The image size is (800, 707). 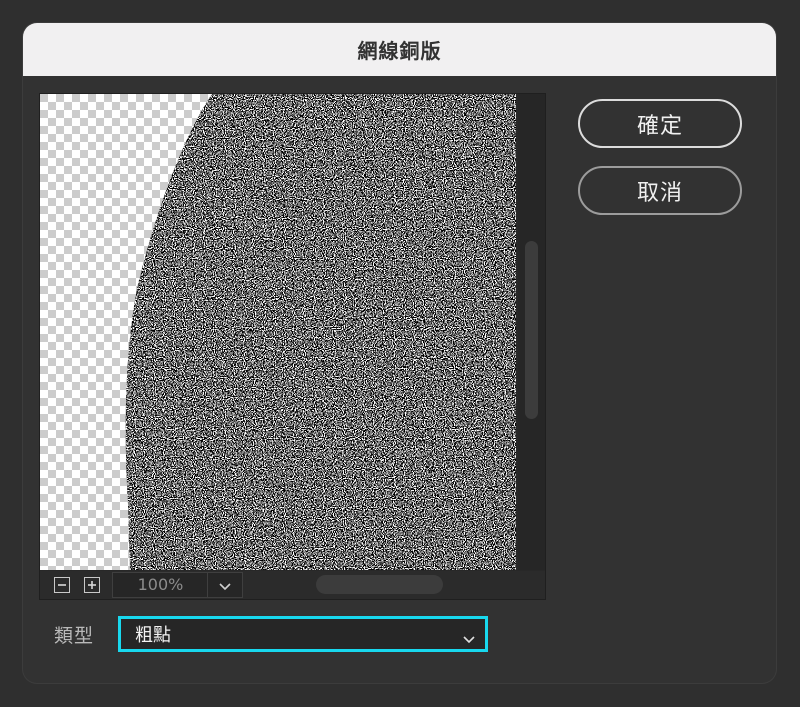 I want to click on minus-square-icon, so click(x=62, y=585).